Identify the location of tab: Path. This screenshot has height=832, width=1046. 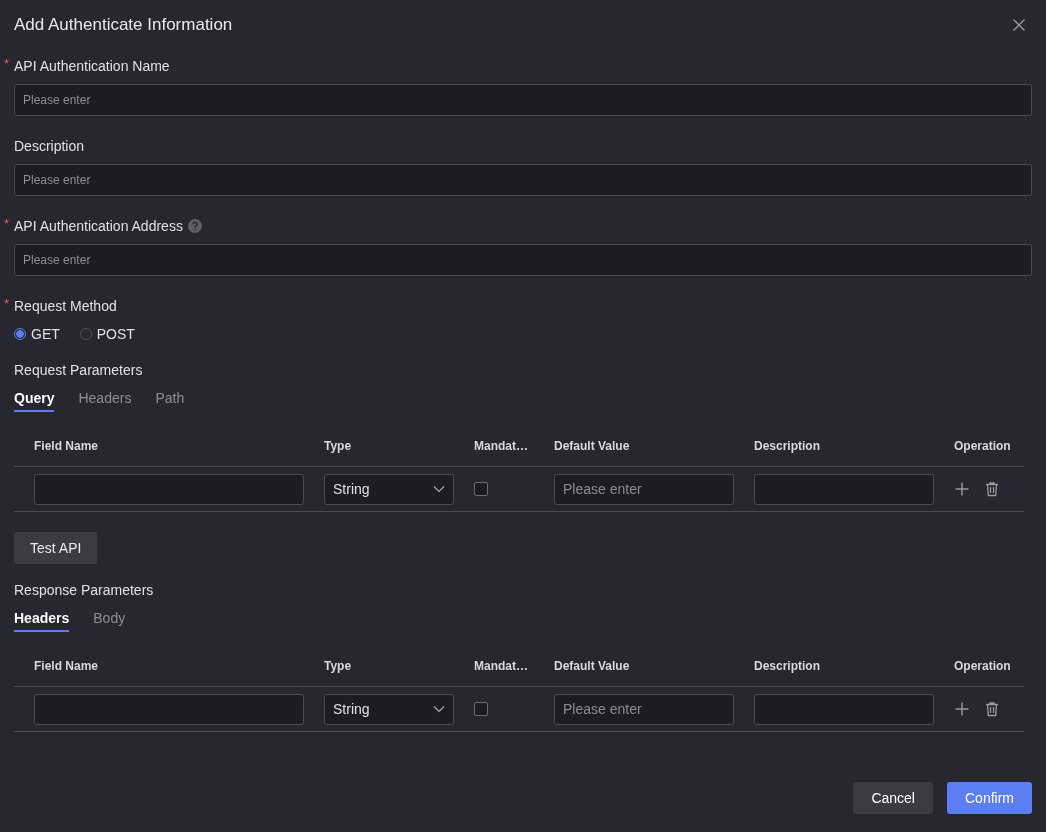
(170, 399).